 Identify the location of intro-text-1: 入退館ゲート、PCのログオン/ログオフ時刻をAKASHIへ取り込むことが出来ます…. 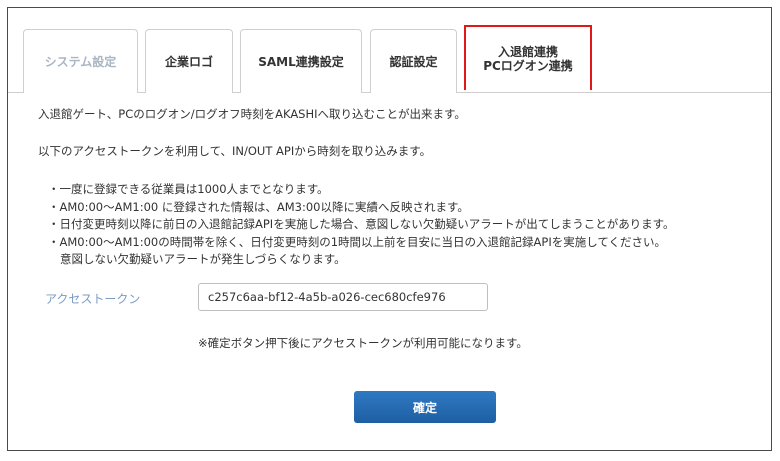
(252, 114).